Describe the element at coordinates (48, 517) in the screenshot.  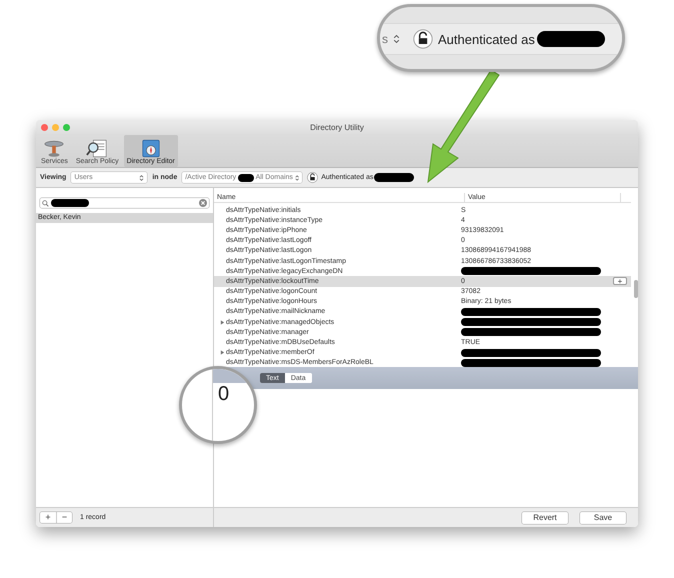
I see `add-record-button: +` at that location.